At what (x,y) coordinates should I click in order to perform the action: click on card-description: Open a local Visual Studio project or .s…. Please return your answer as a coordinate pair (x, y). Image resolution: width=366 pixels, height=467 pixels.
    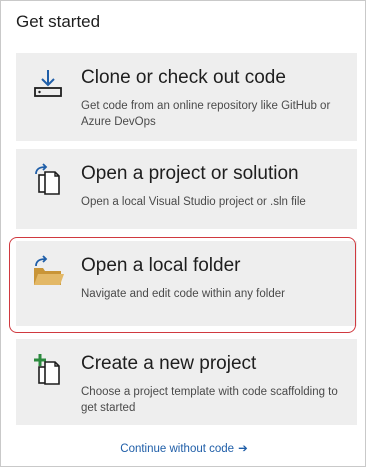
    Looking at the image, I should click on (193, 202).